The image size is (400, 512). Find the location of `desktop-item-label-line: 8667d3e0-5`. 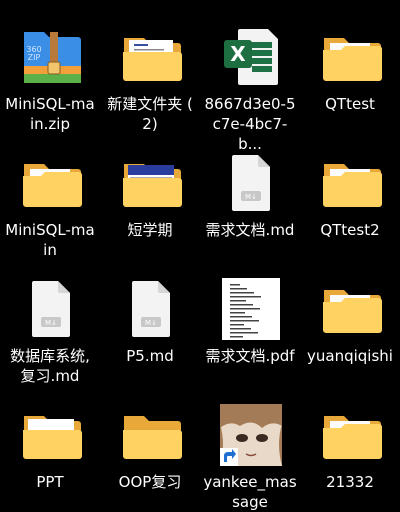

desktop-item-label-line: 8667d3e0-5 is located at coordinates (250, 104).